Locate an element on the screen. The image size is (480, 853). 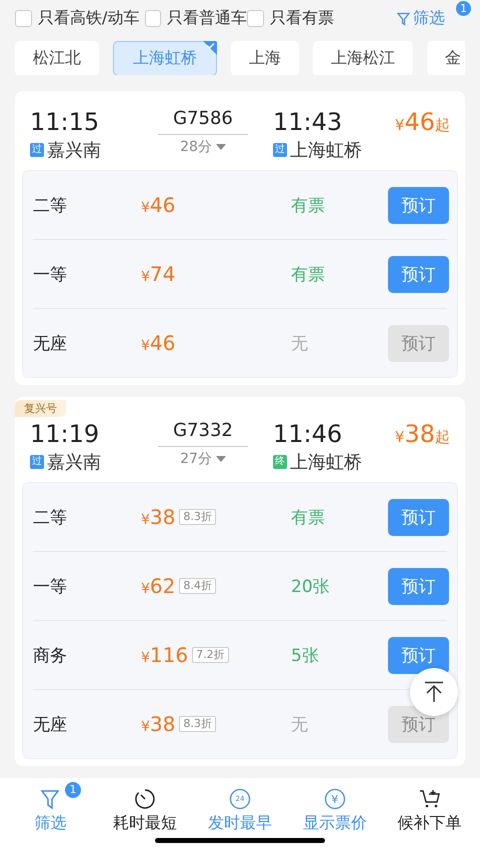
nav-tab: ¥ 显示票价 is located at coordinates (334, 815).